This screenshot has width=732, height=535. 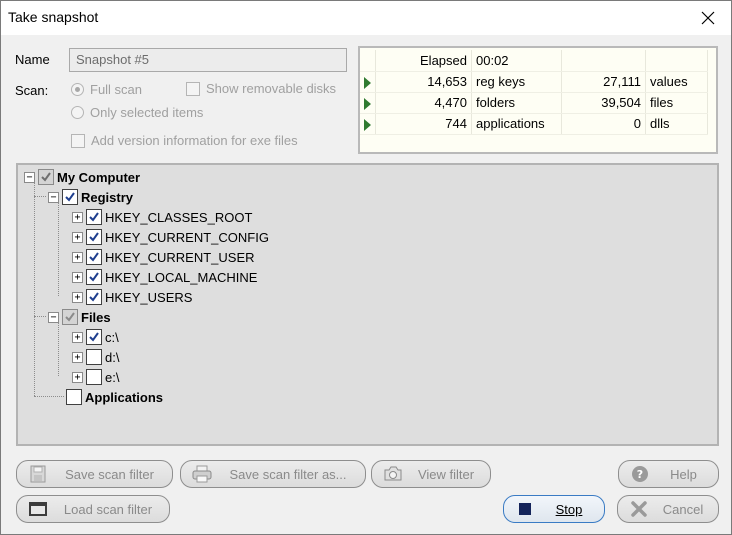 I want to click on elapsed-value: 00:02, so click(x=516, y=61).